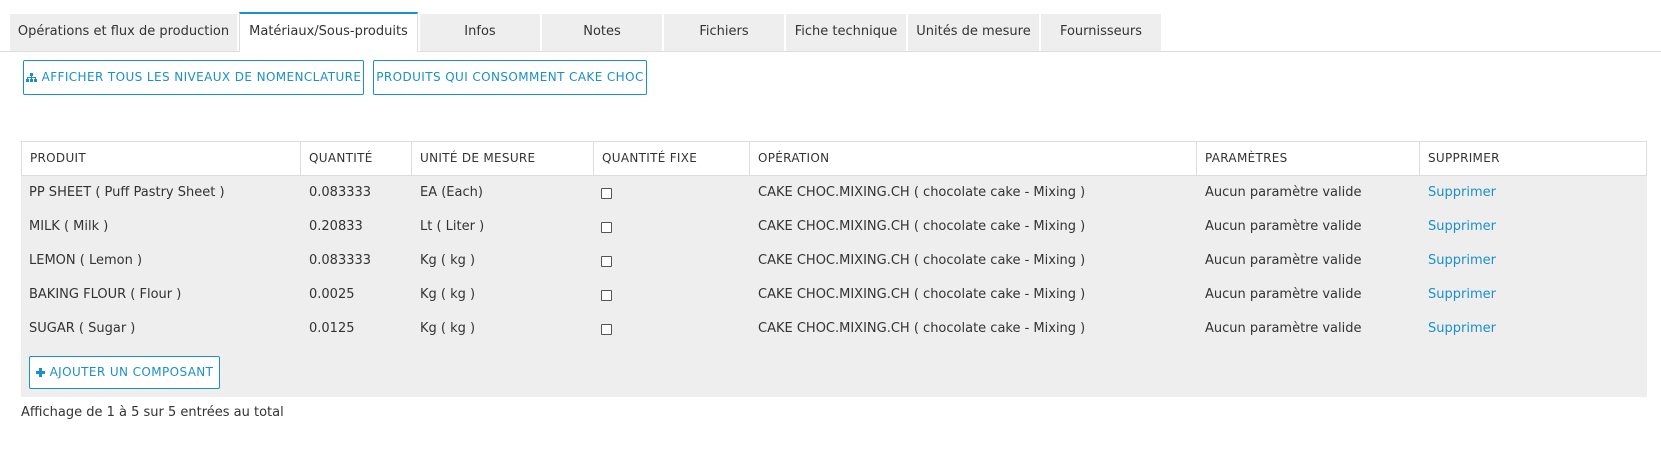  I want to click on cell-produit: SUGAR ( Sugar ), so click(82, 328).